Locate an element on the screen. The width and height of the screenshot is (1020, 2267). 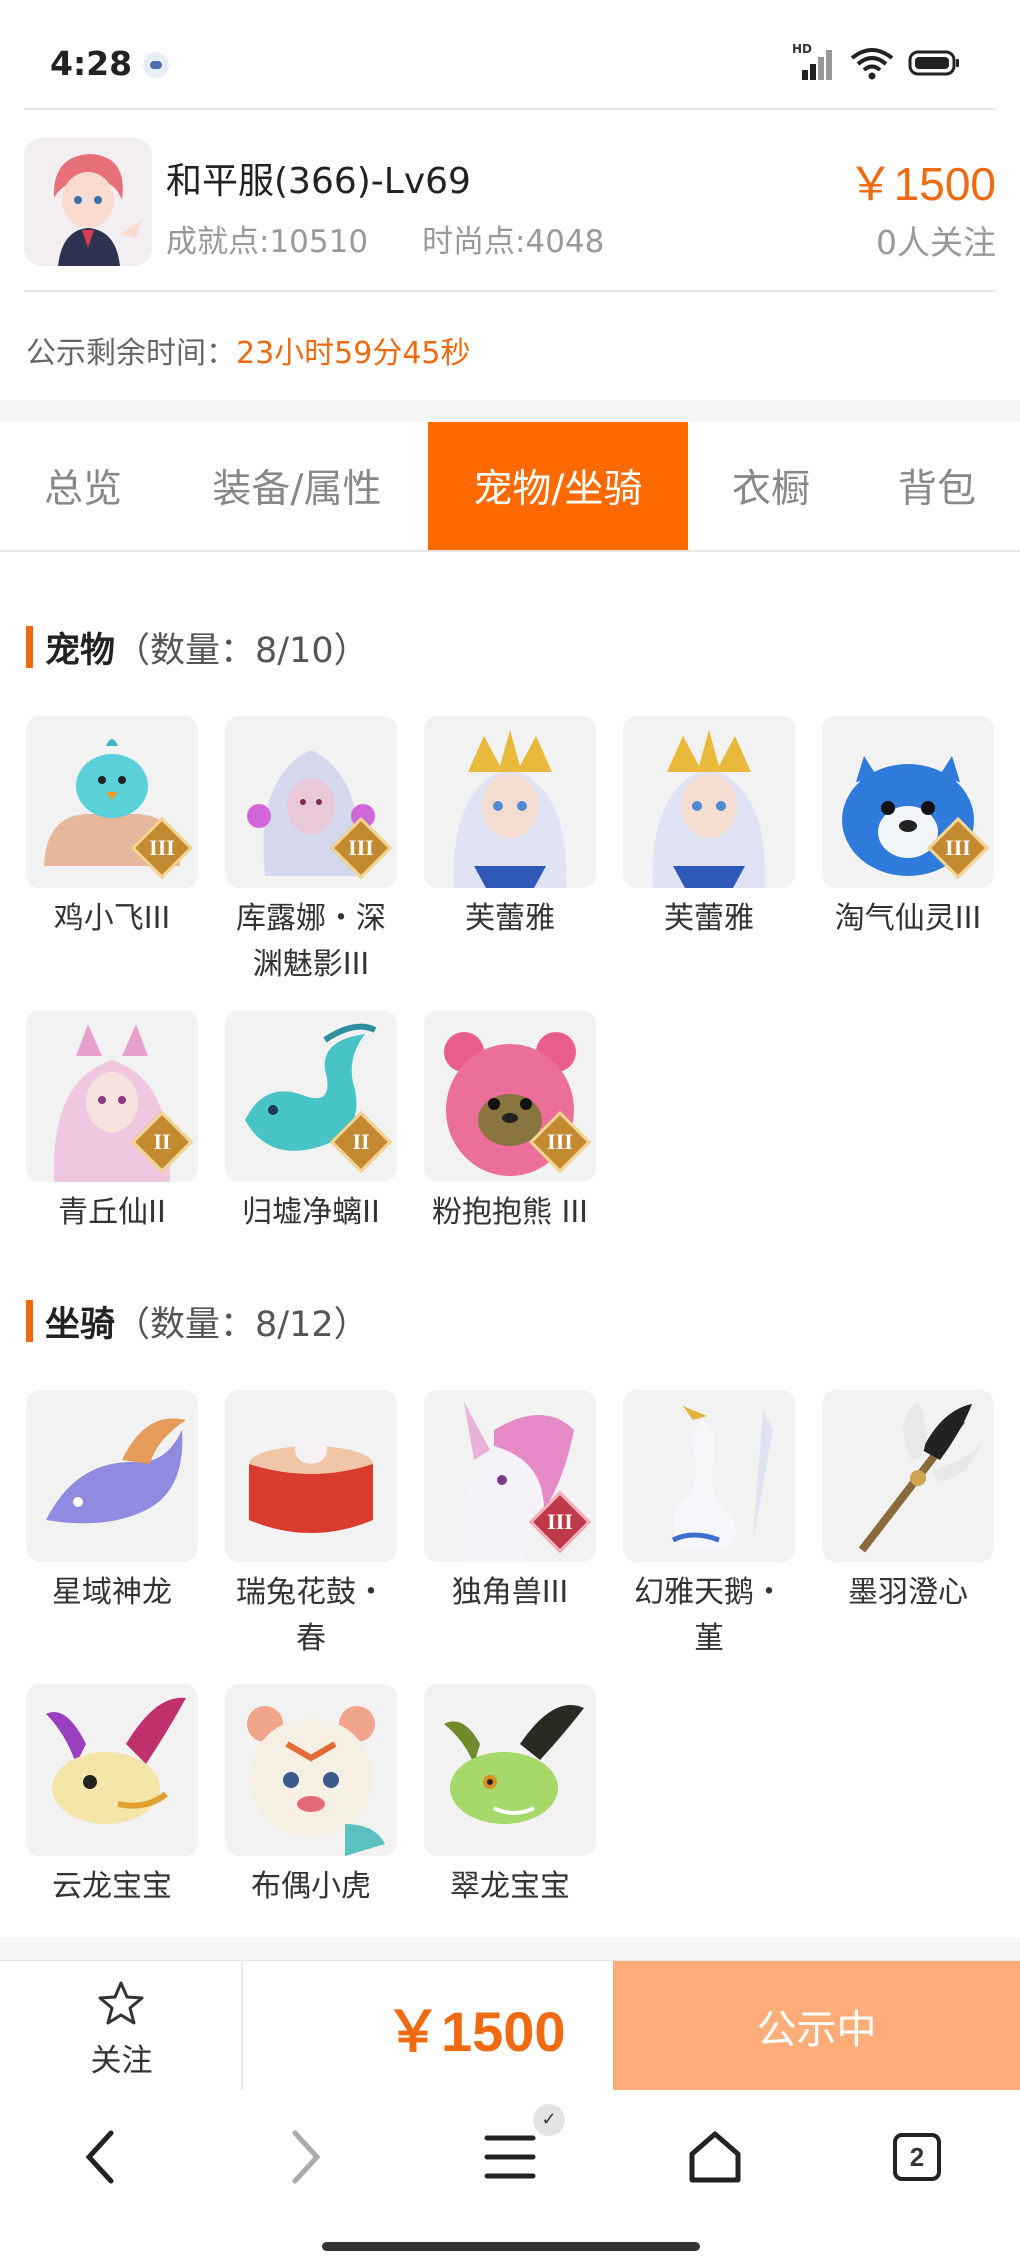
cloud-dragon-mount-icon is located at coordinates (112, 1770).